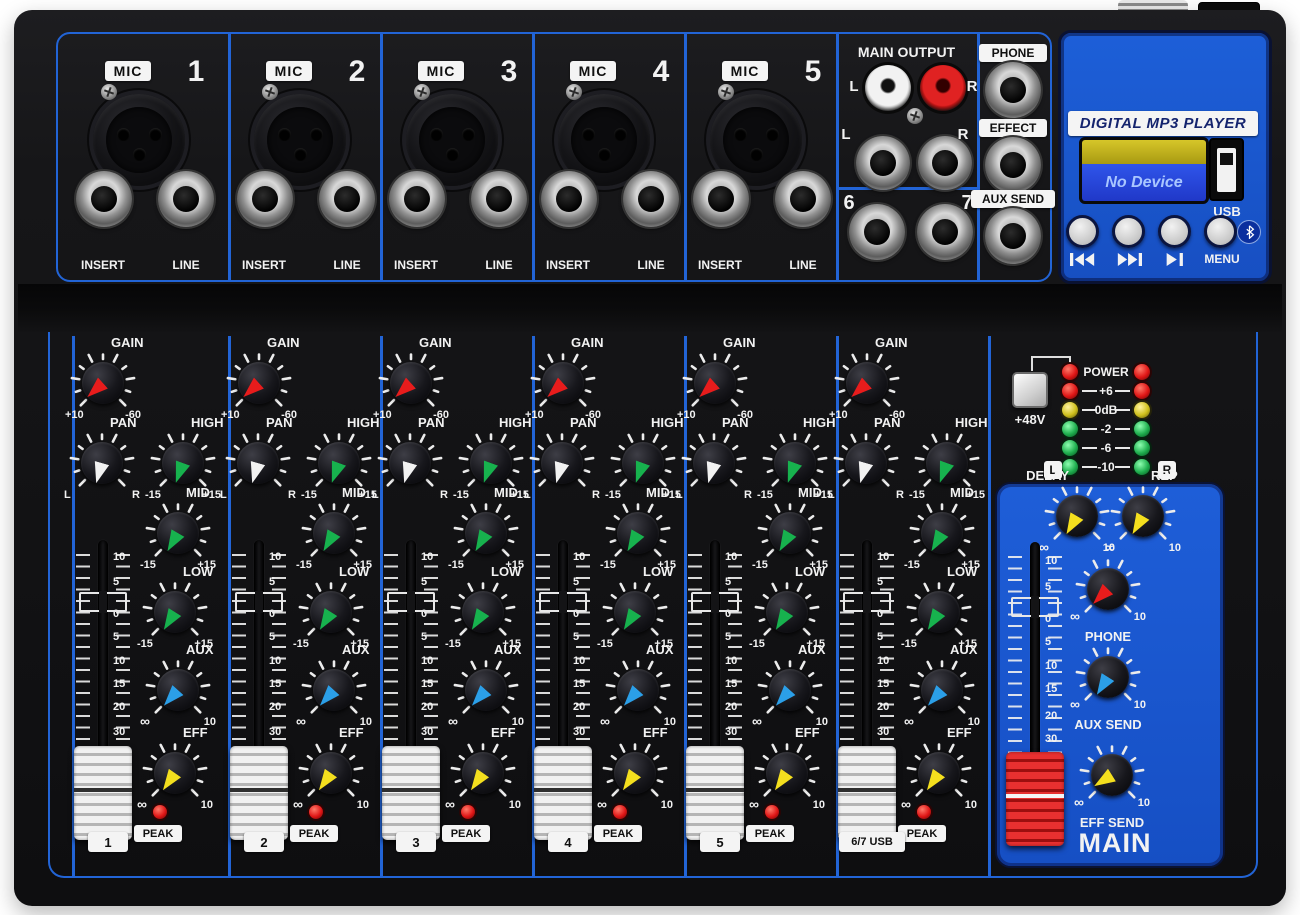  What do you see at coordinates (715, 602) in the screenshot?
I see `channel-5-fader-zero-mark` at bounding box center [715, 602].